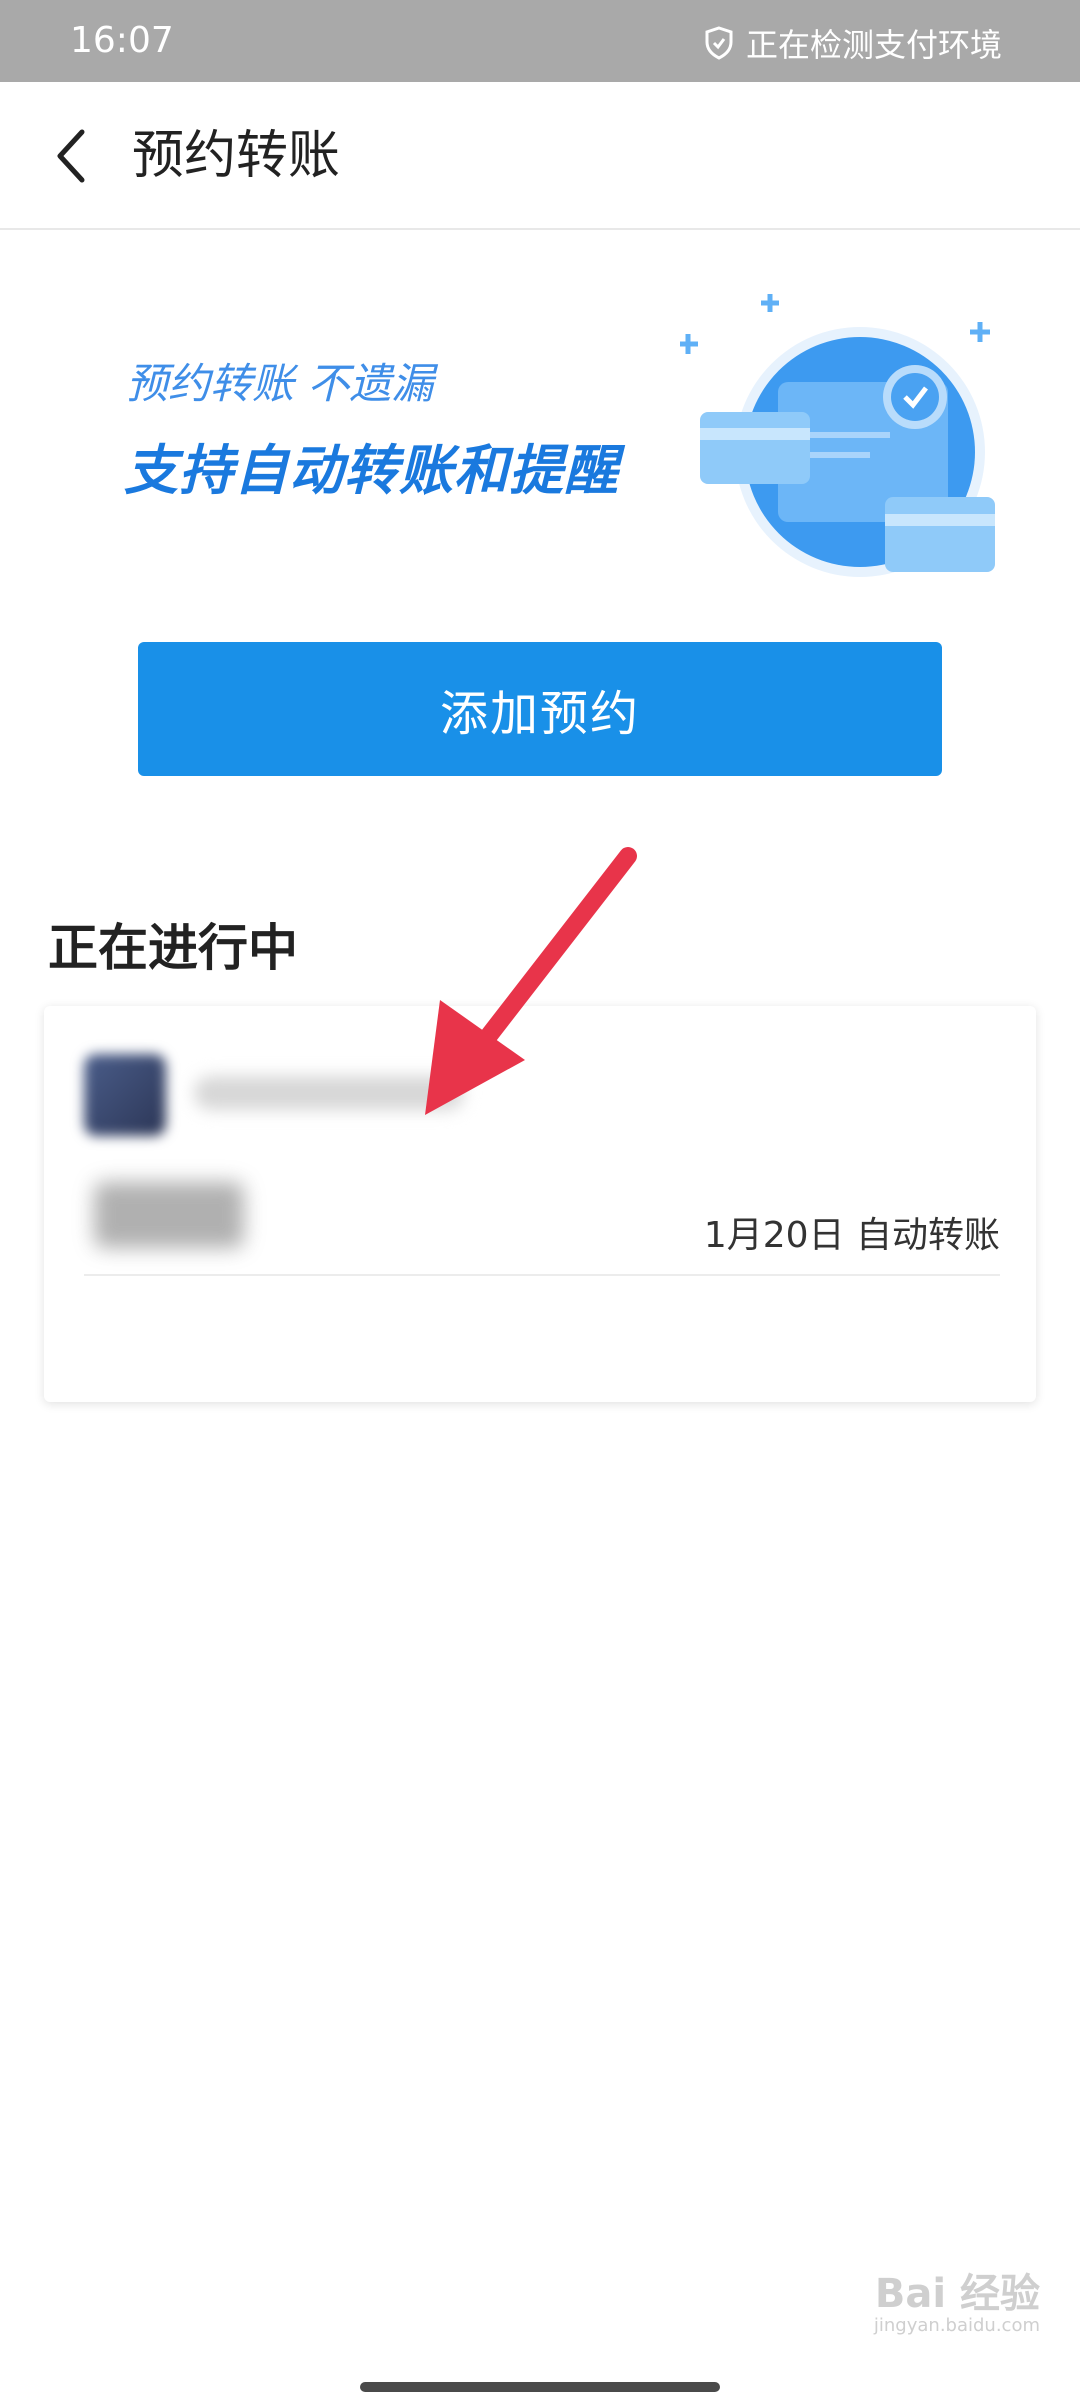  I want to click on payee-avatar, so click(125, 1095).